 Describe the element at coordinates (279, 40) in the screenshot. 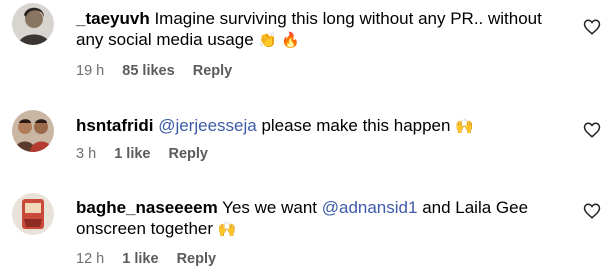

I see `comment-emoji: 👏 🔥` at that location.